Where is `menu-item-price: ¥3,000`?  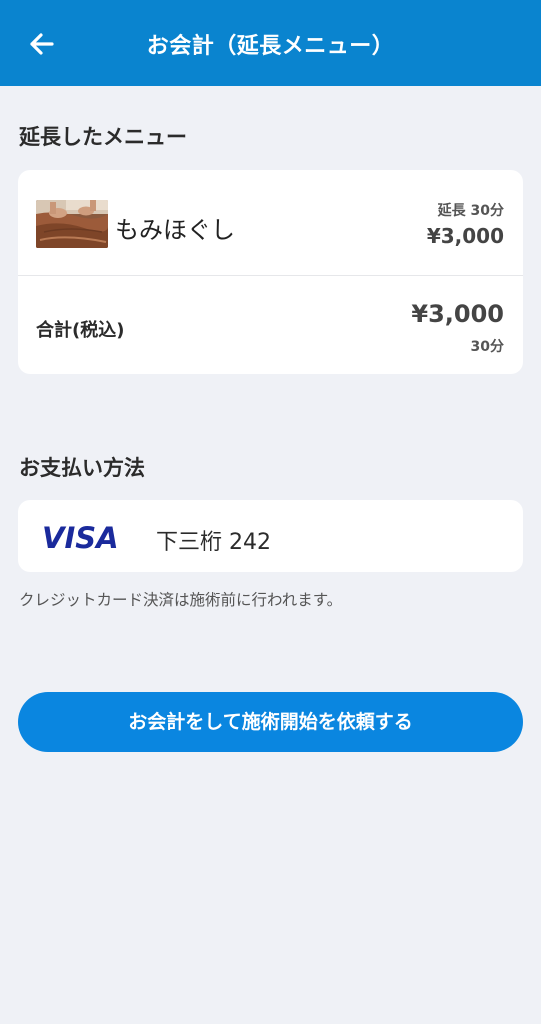 menu-item-price: ¥3,000 is located at coordinates (465, 236).